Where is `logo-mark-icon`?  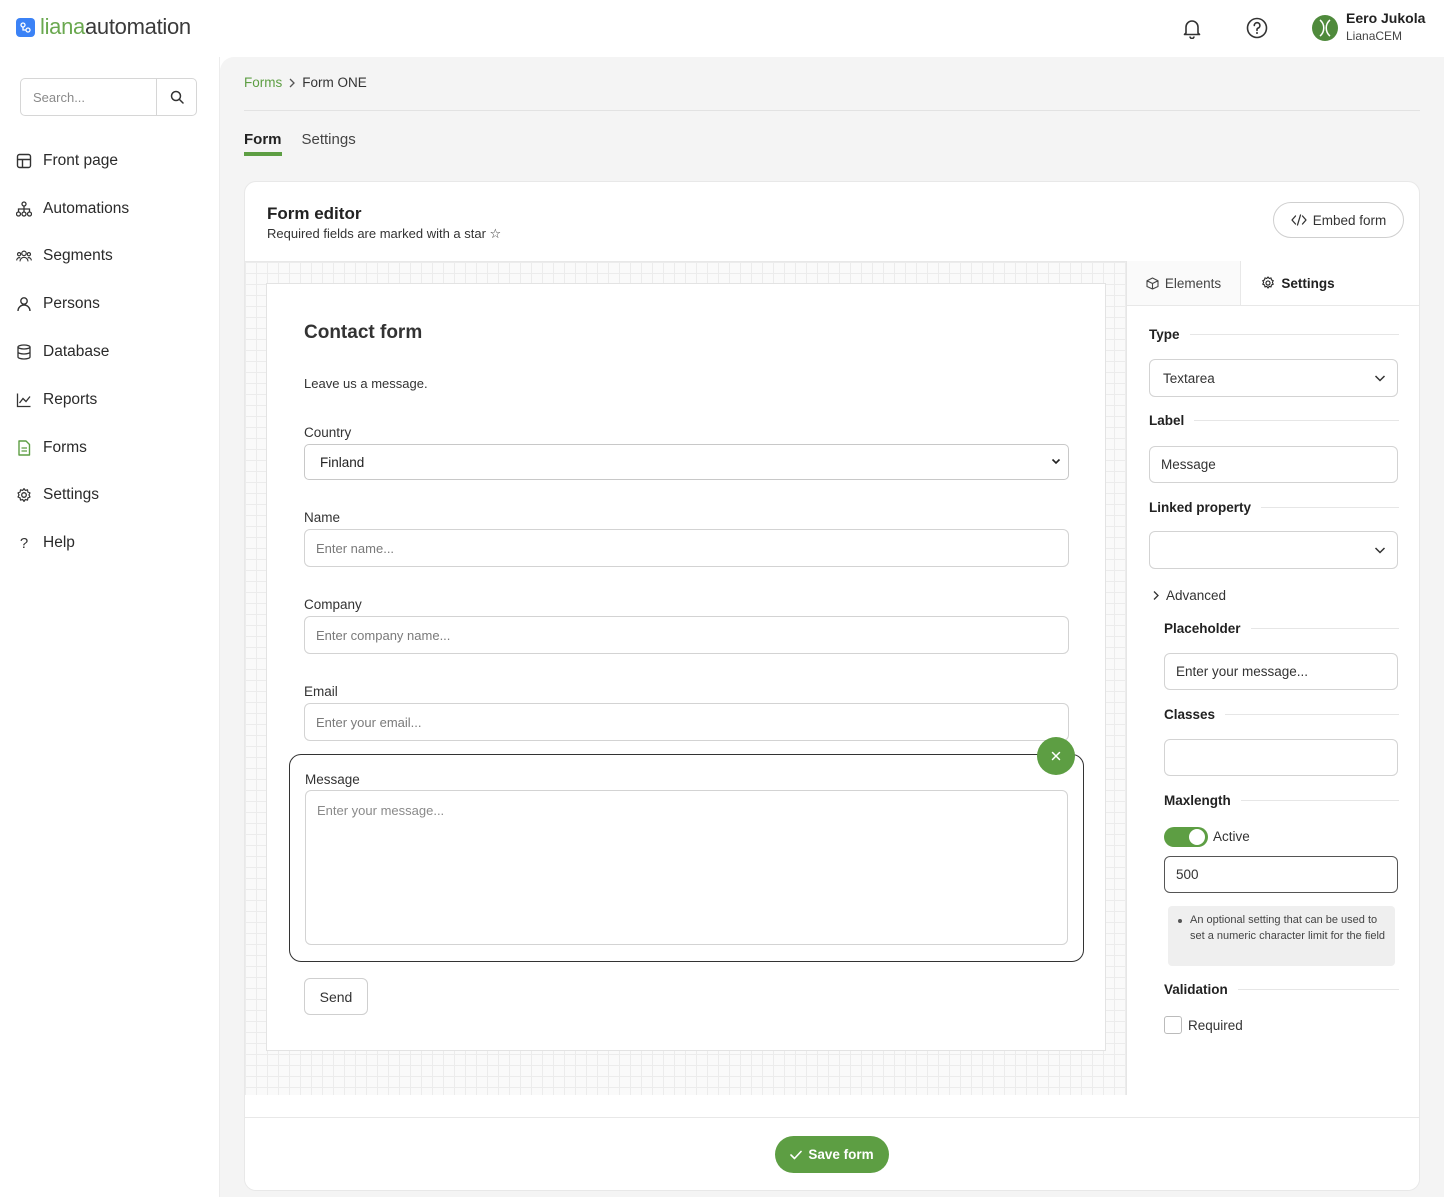 logo-mark-icon is located at coordinates (25, 27).